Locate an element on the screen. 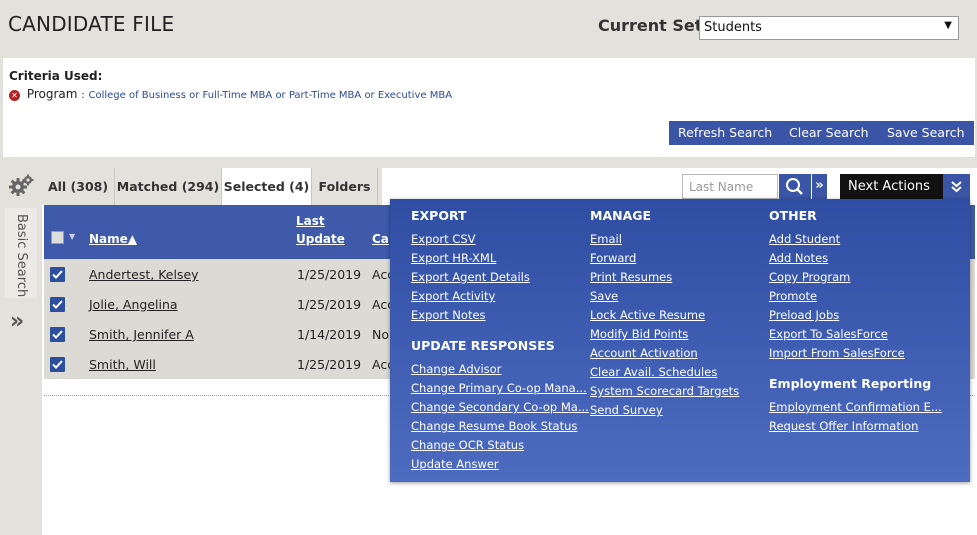 This screenshot has height=535, width=977. menu-item-export-agent-details: Export Agent Details is located at coordinates (470, 277).